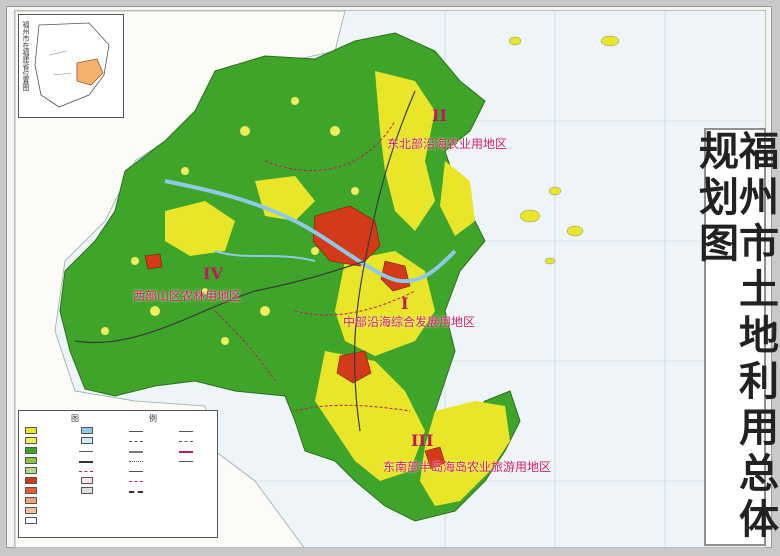 This screenshot has width=780, height=556. I want to click on location-inset-map: 福州市在福建省位置图, so click(71, 66).